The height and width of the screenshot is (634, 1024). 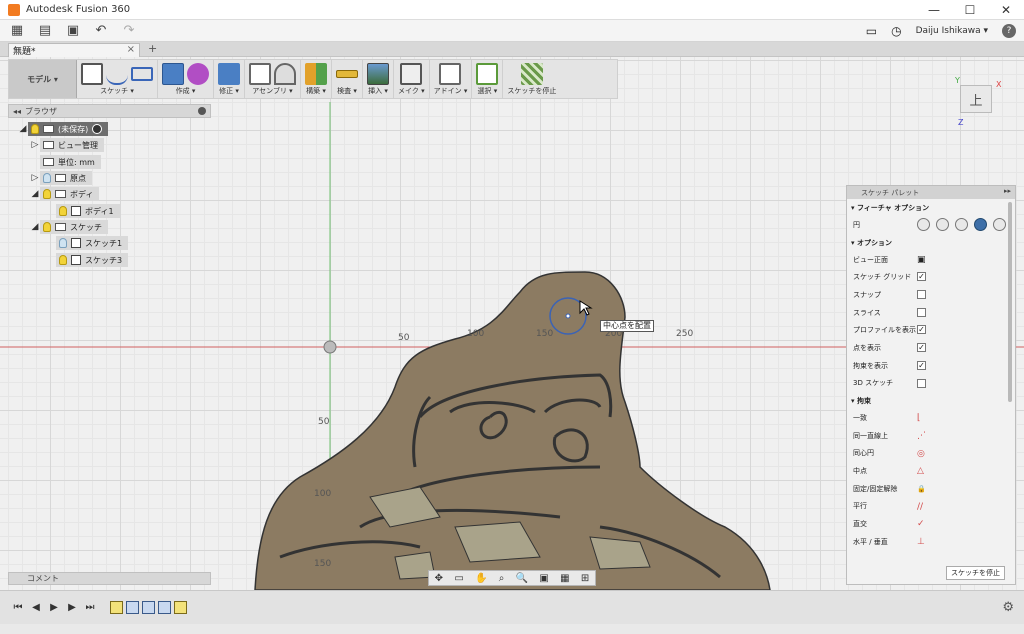 What do you see at coordinates (450, 74) in the screenshot?
I see `scripts-addins-icon` at bounding box center [450, 74].